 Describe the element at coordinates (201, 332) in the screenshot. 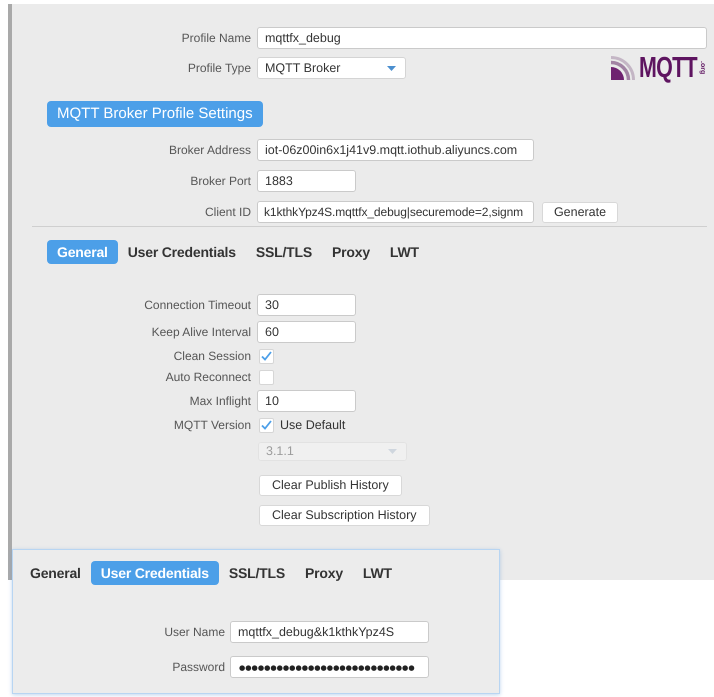

I see `field-label: Keep Alive Interval` at that location.